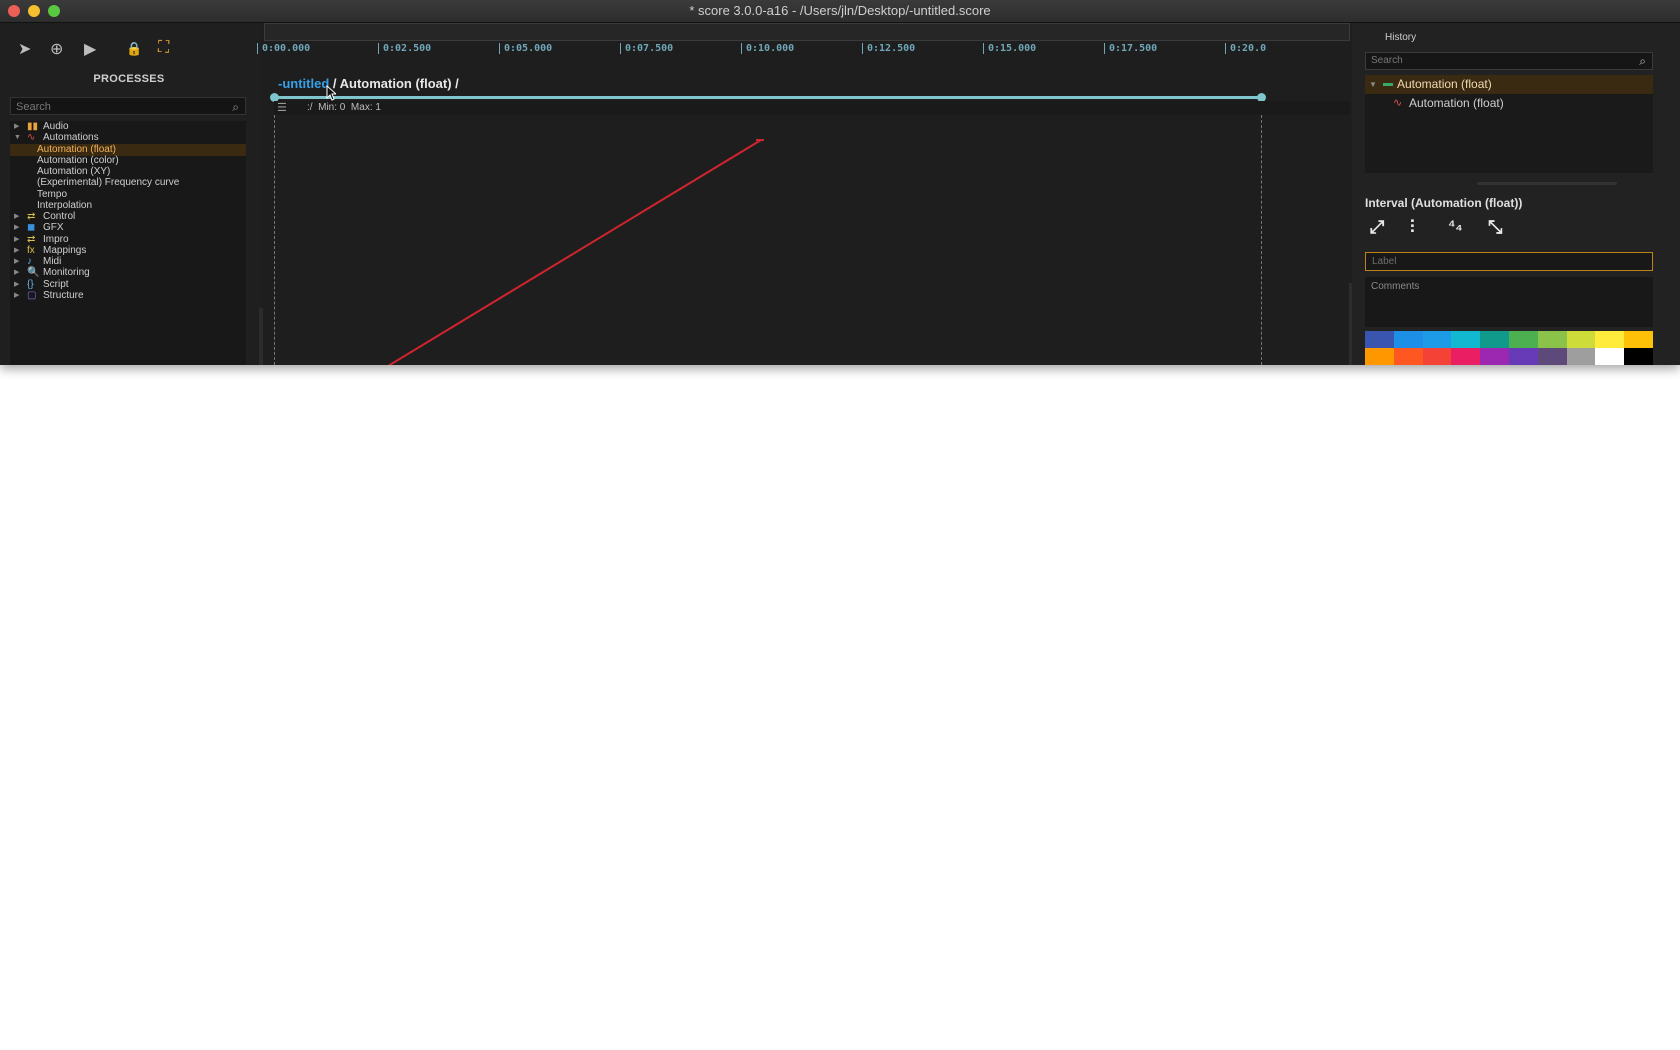 The height and width of the screenshot is (1050, 1680). Describe the element at coordinates (24, 49) in the screenshot. I see `select-arrow-icon: ➤` at that location.